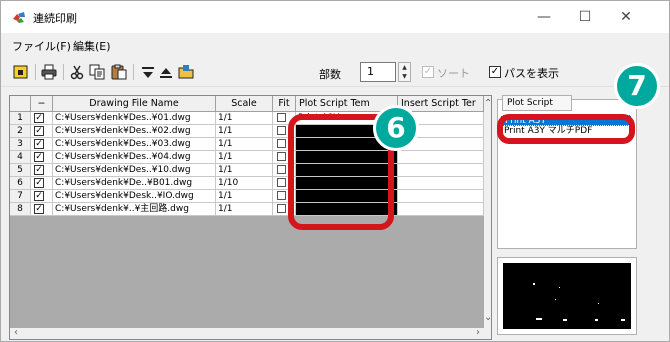  I want to click on spin-down-icon: ▼, so click(404, 76).